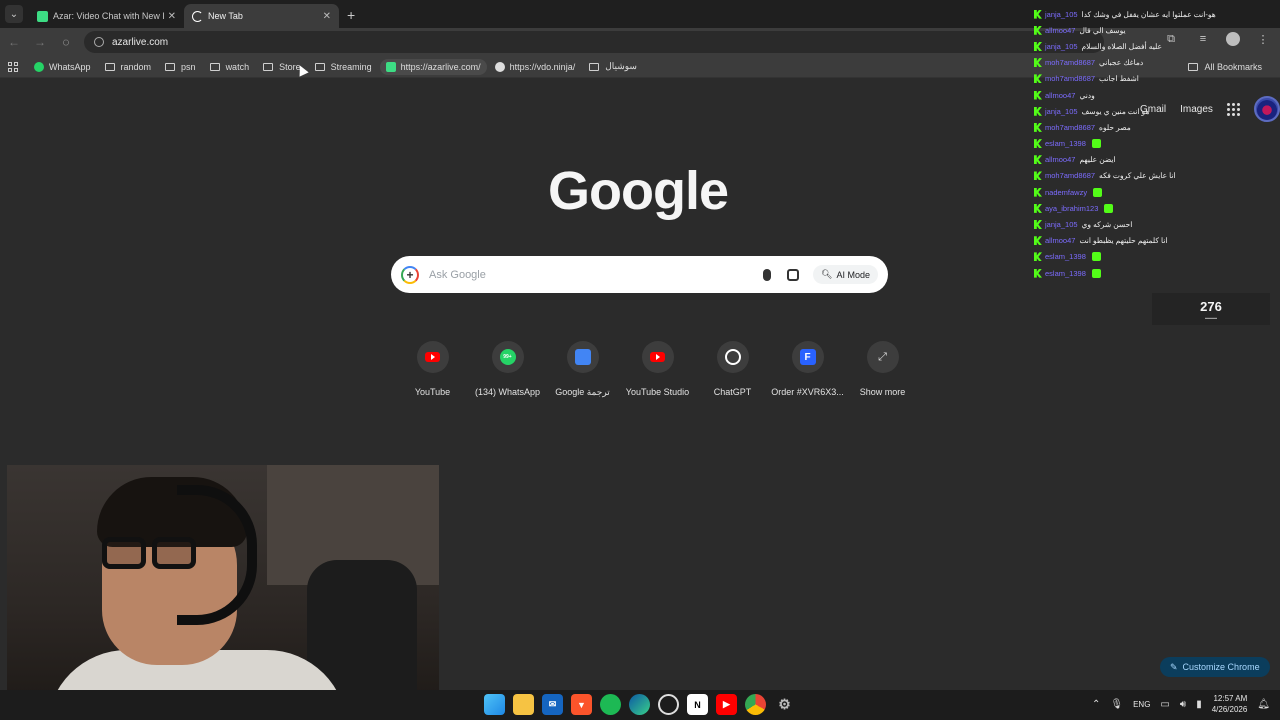 This screenshot has width=1280, height=720. Describe the element at coordinates (523, 704) in the screenshot. I see `file-explorer-icon` at that location.